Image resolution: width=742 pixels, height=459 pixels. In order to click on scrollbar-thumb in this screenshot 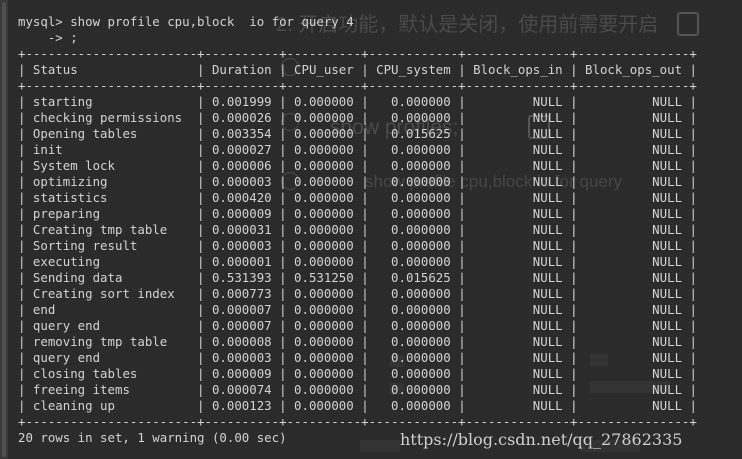, I will do `click(4, 229)`.